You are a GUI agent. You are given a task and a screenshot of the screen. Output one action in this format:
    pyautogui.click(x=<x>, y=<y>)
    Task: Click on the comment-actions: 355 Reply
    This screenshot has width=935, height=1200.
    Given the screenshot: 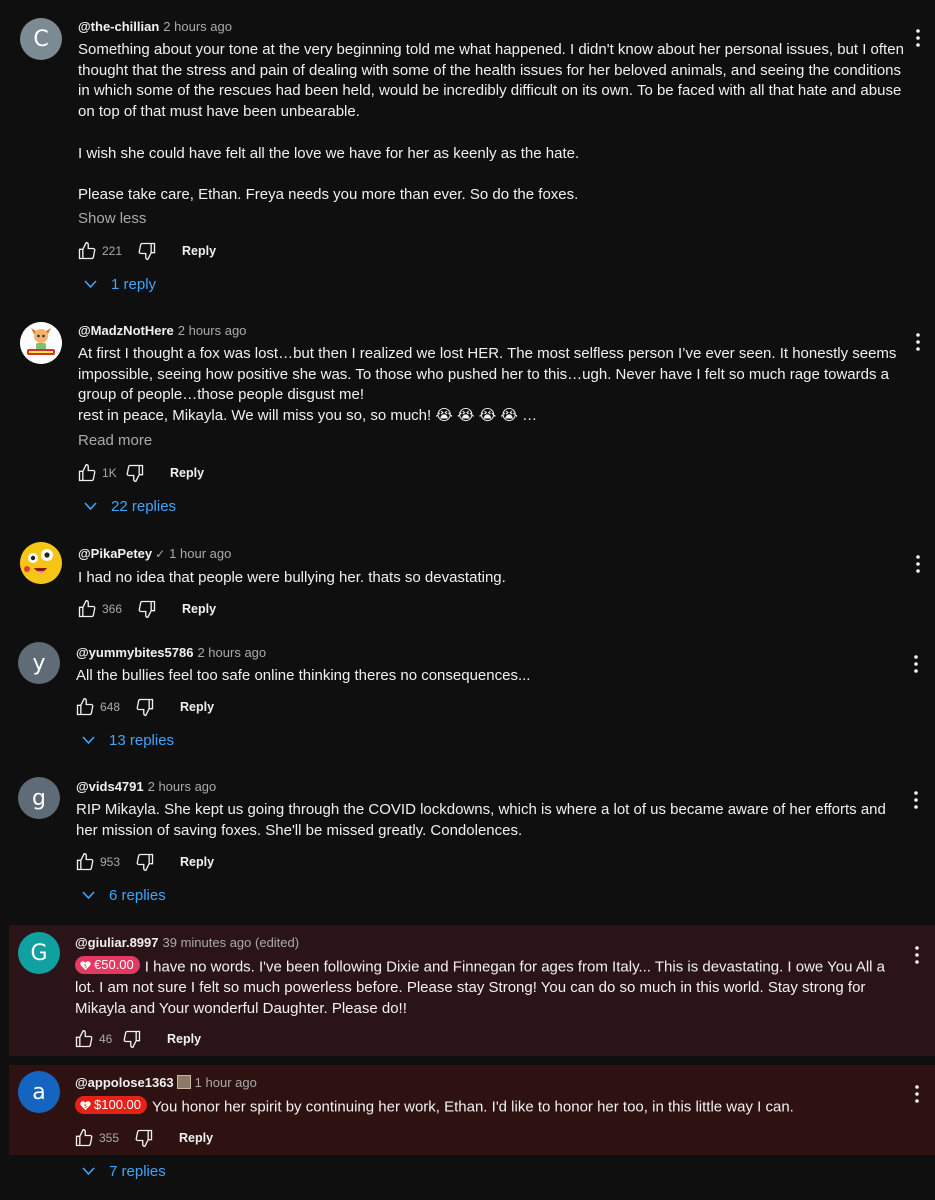 What is the action you would take?
    pyautogui.click(x=143, y=1138)
    